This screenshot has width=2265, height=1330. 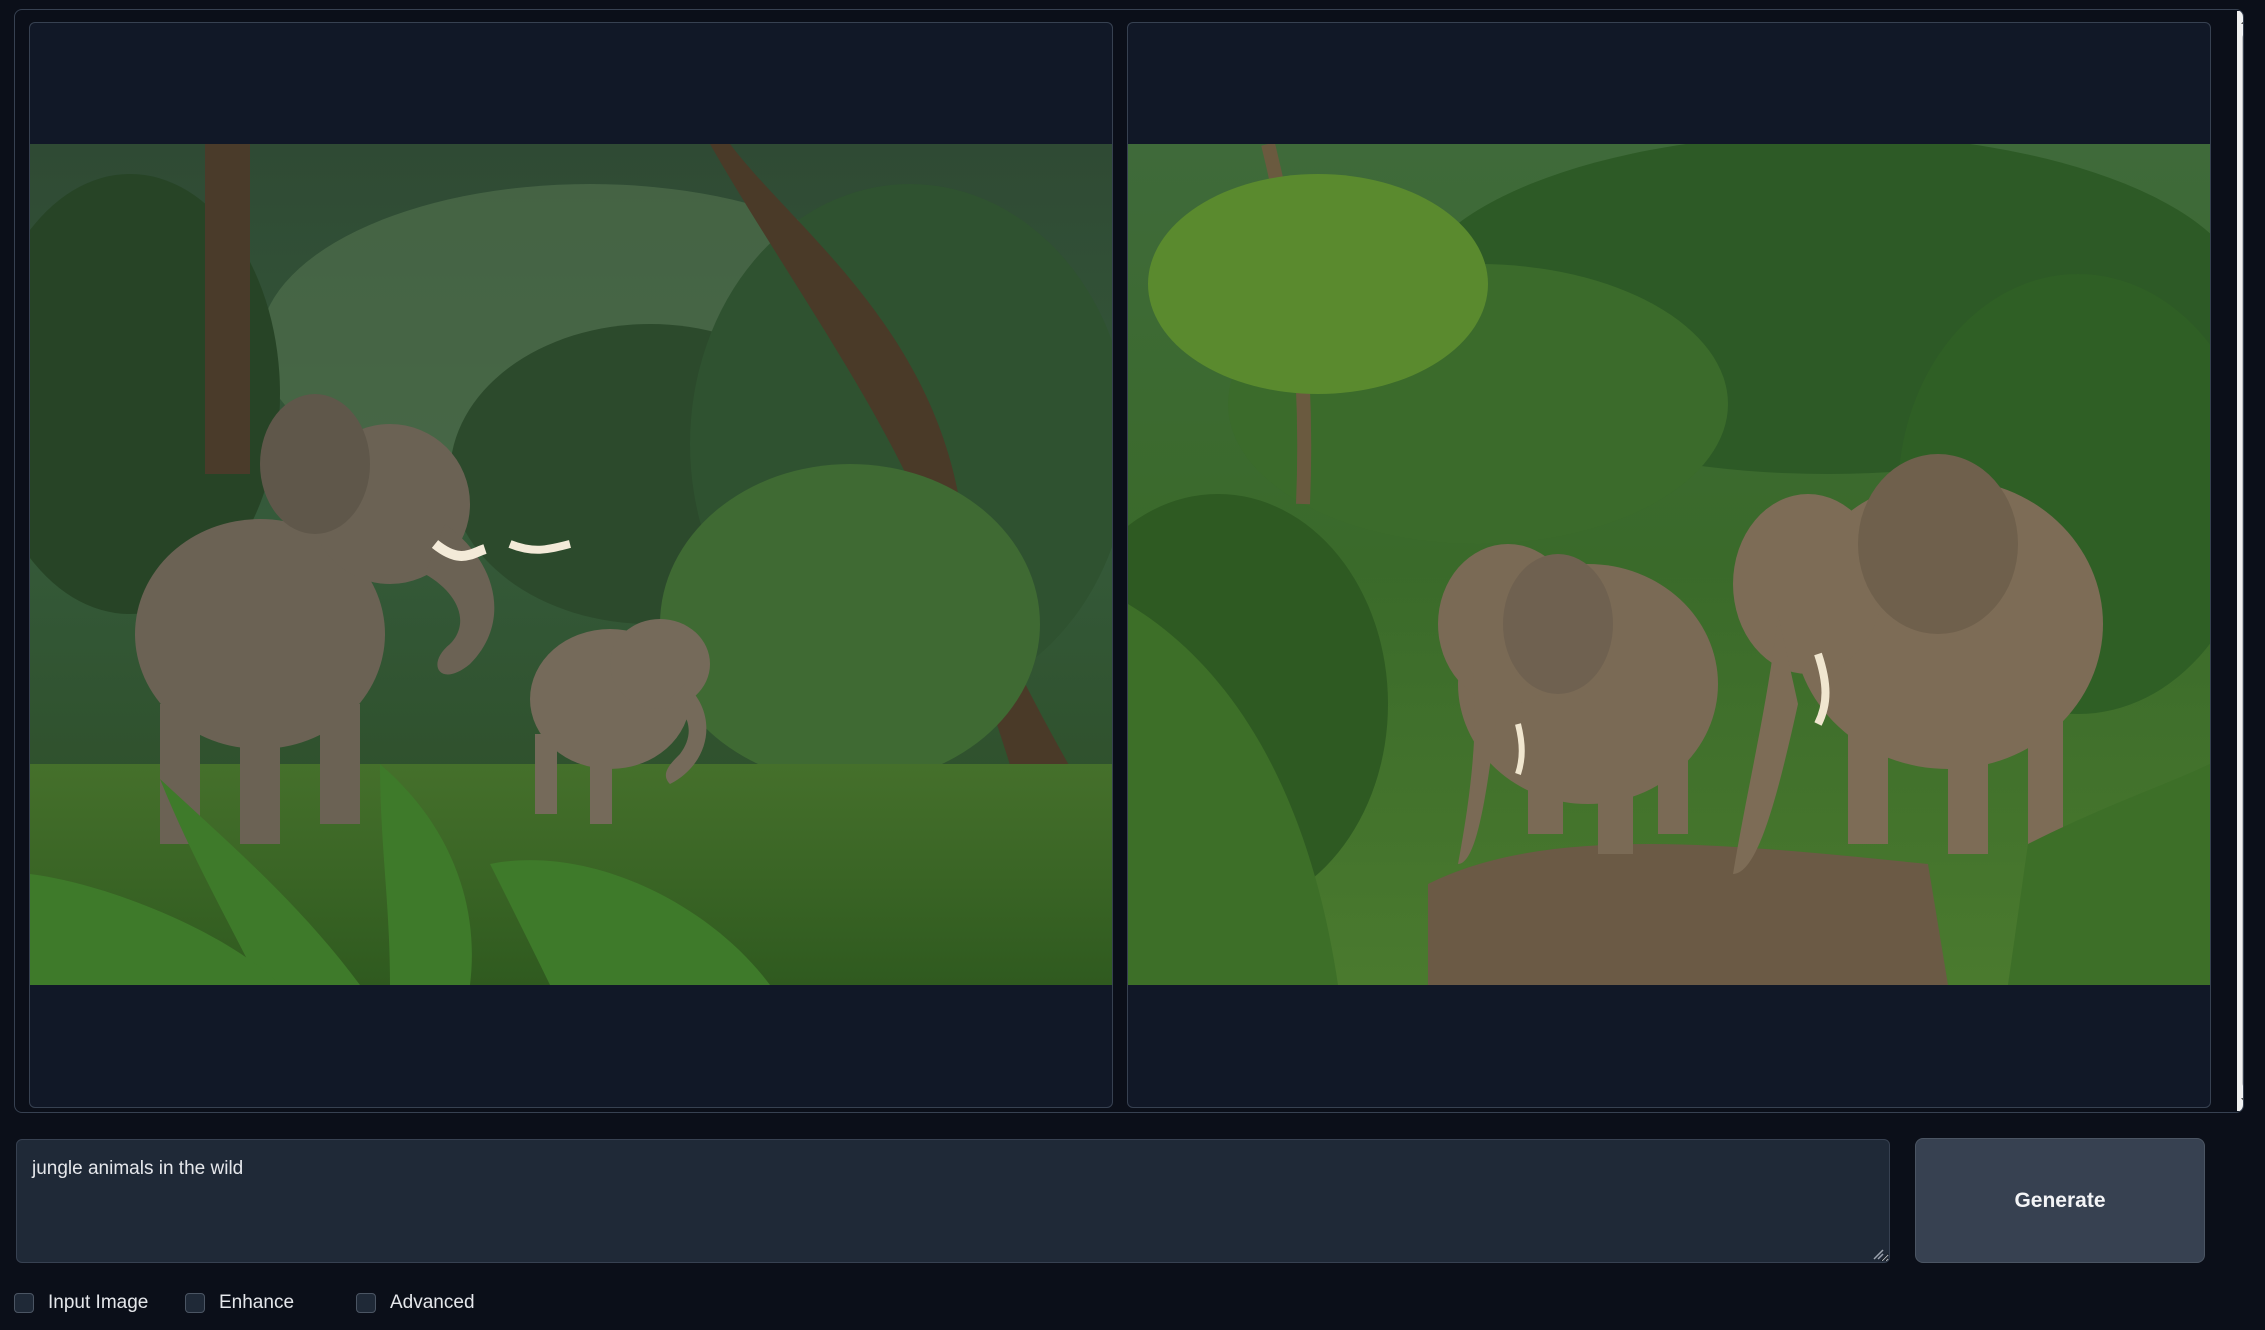 What do you see at coordinates (1878, 1254) in the screenshot?
I see `resize-handle-icon` at bounding box center [1878, 1254].